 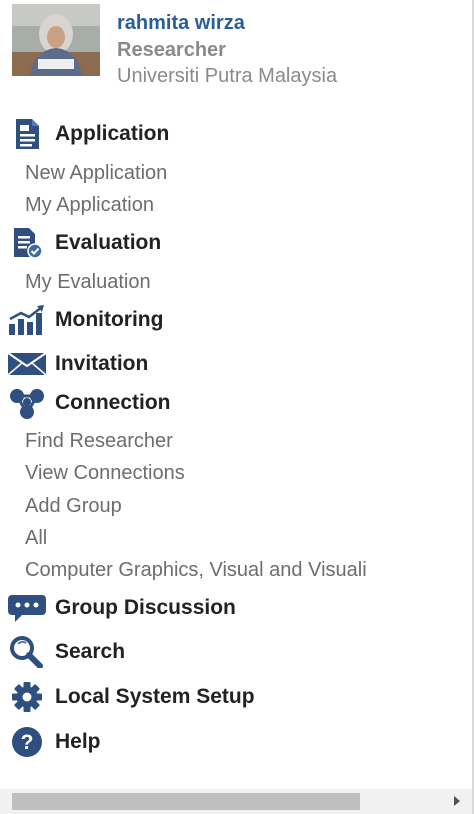 What do you see at coordinates (90, 651) in the screenshot?
I see `nav-search-label: Search` at bounding box center [90, 651].